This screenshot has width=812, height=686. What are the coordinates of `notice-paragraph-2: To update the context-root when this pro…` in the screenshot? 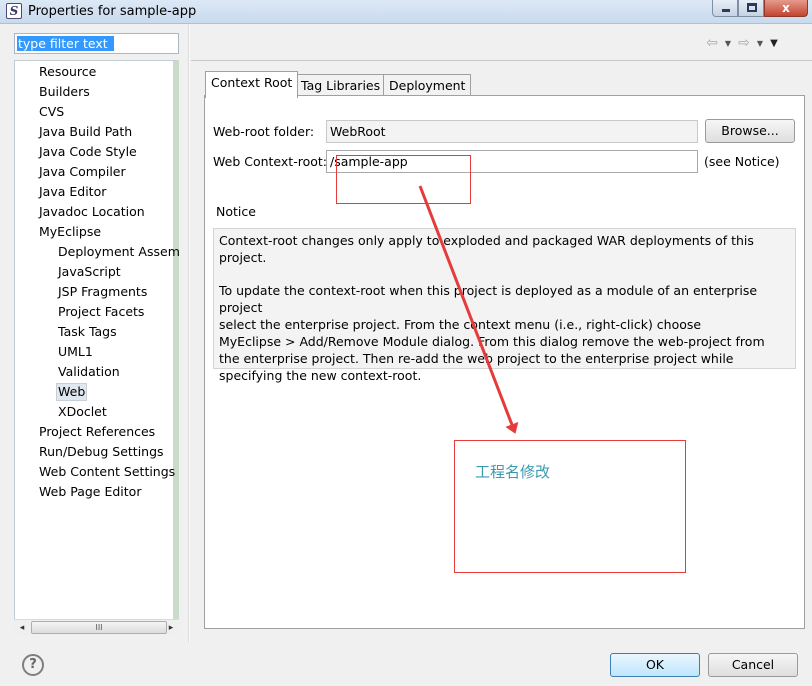 It's located at (492, 333).